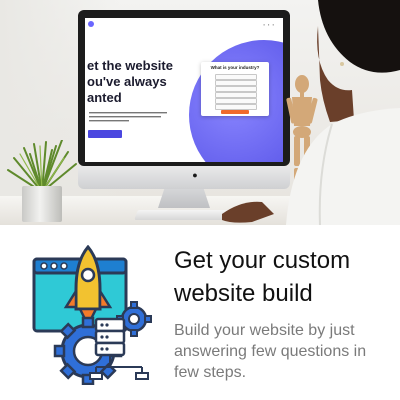  I want to click on screen-headline: et the website ou've always anted, so click(130, 81).